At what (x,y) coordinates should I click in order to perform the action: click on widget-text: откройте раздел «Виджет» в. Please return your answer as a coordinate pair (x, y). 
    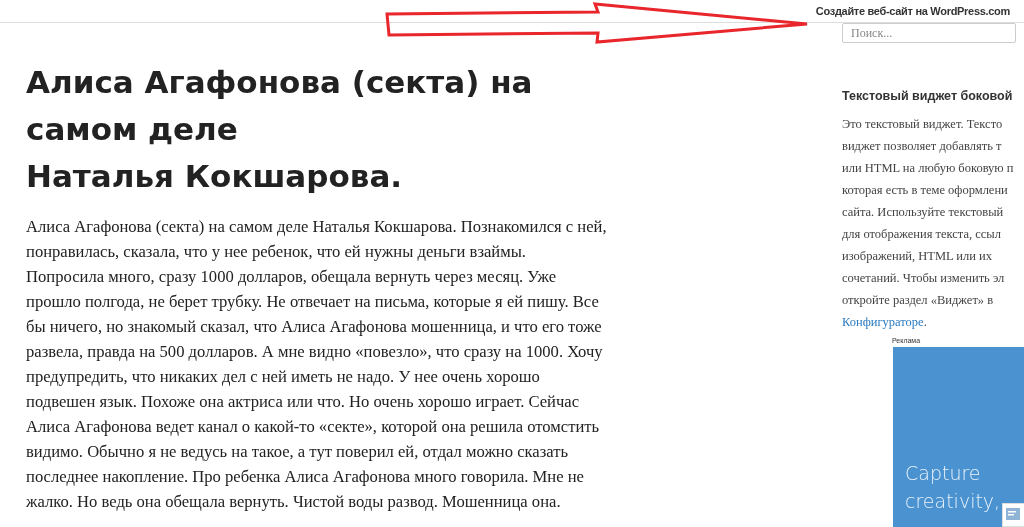
    Looking at the image, I should click on (918, 300).